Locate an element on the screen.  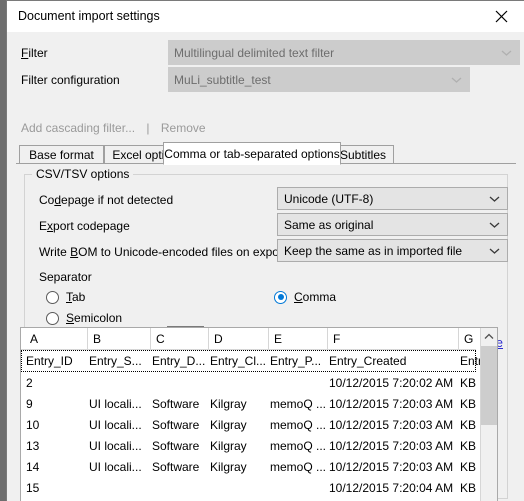
filter-label: Filter is located at coordinates (34, 53).